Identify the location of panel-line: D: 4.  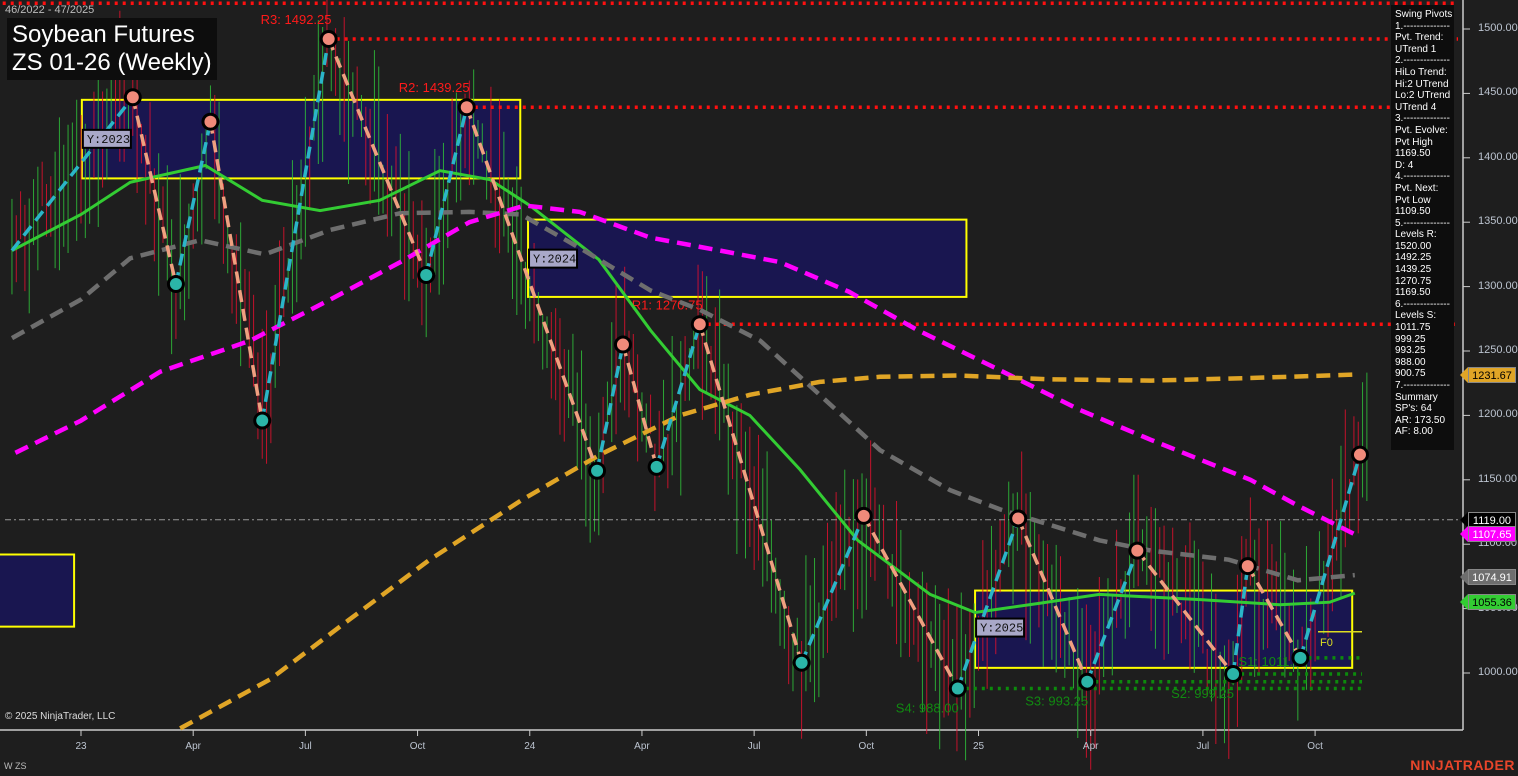
(1404, 165).